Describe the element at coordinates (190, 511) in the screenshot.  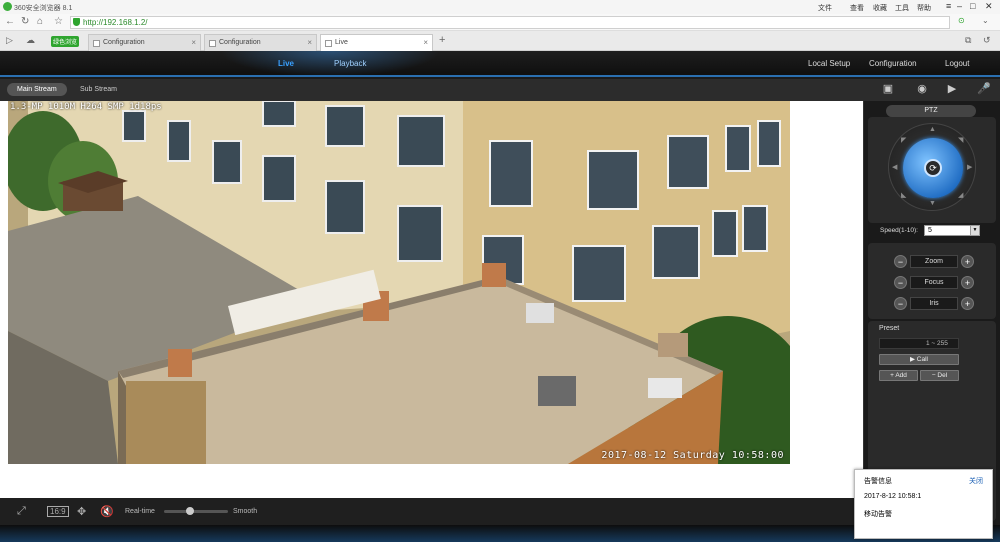
I see `slider-knob` at that location.